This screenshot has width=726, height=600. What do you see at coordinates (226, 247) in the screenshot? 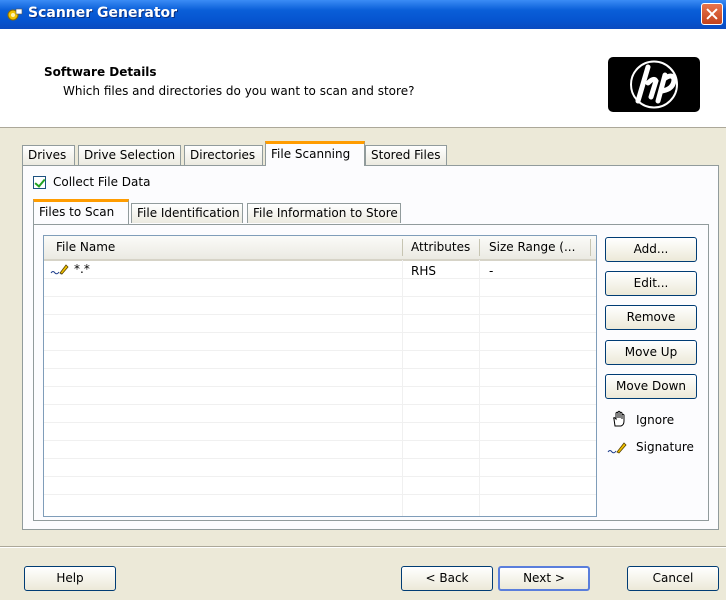
I see `column-header-file-name: File Name` at bounding box center [226, 247].